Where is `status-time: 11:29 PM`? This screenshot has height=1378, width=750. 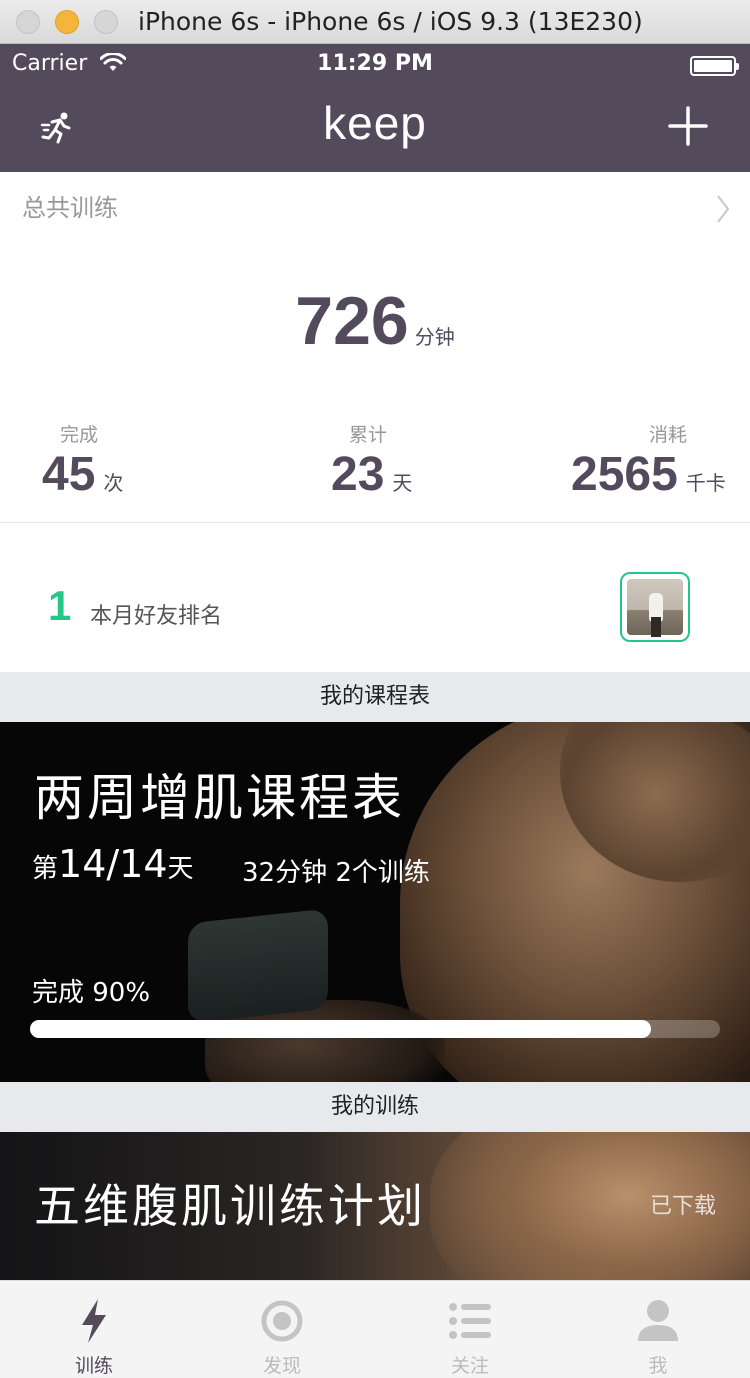 status-time: 11:29 PM is located at coordinates (375, 63).